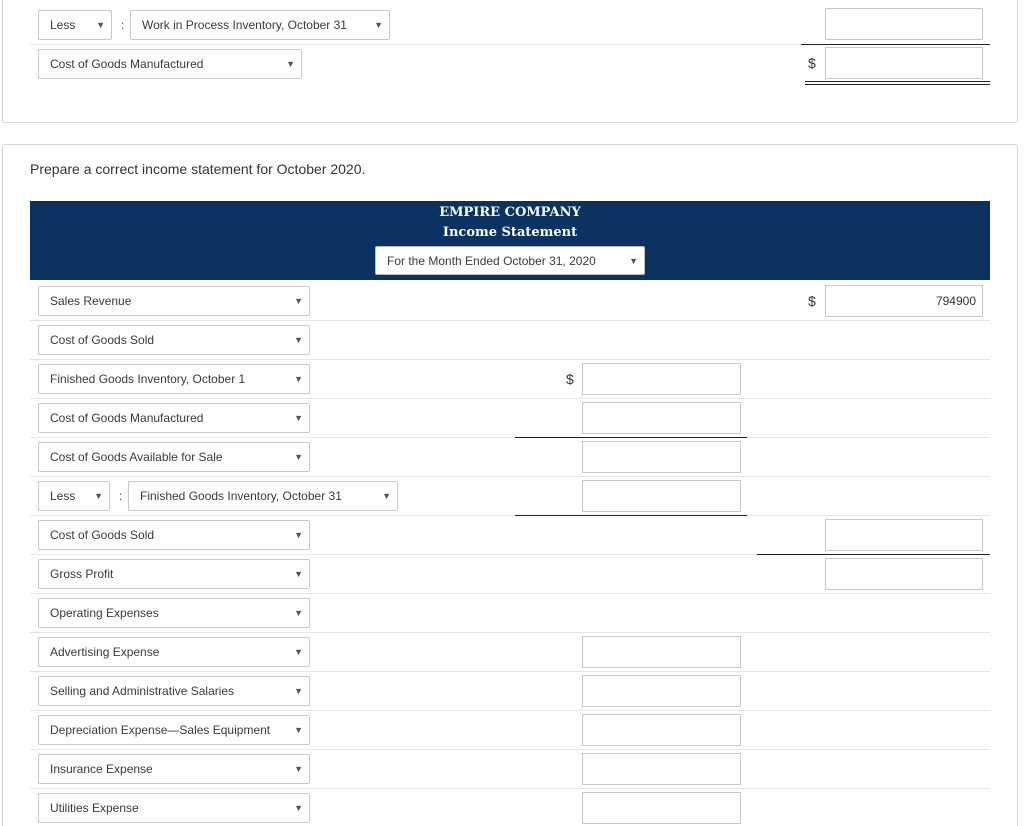  Describe the element at coordinates (491, 261) in the screenshot. I see `period-label: For the Month Ended October 31, 2020` at that location.